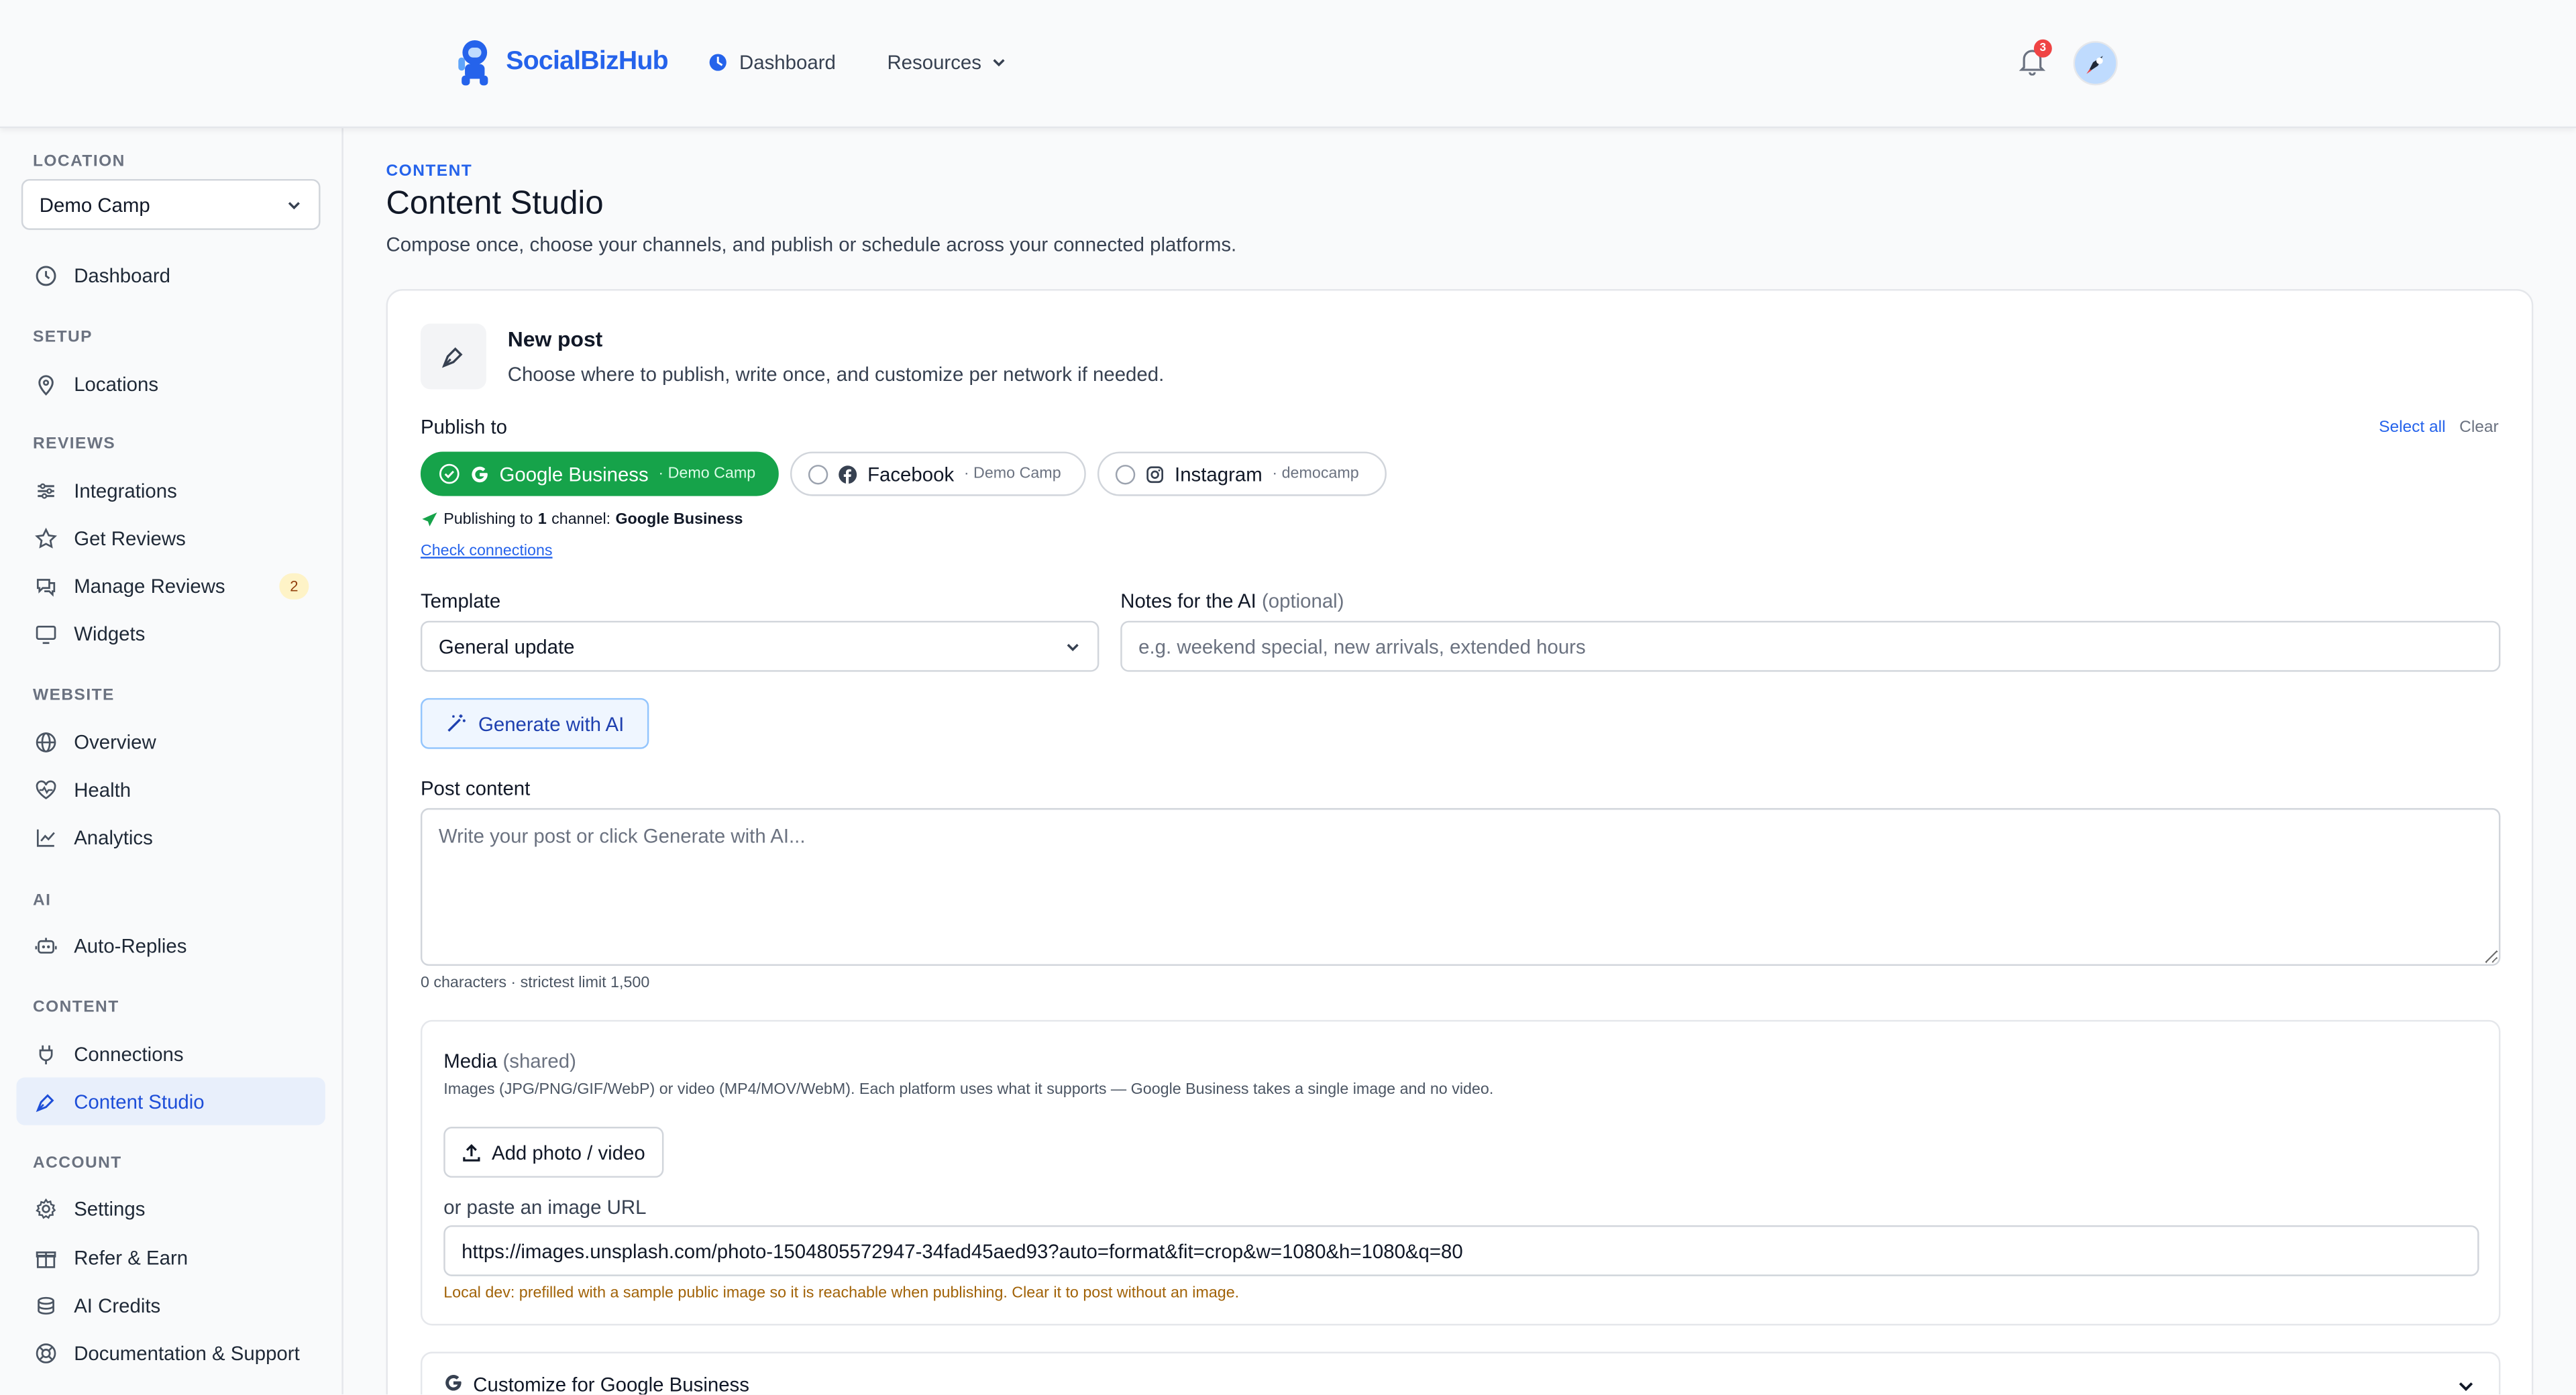  Describe the element at coordinates (488, 519) in the screenshot. I see `publishing-prefix: Publishing to` at that location.